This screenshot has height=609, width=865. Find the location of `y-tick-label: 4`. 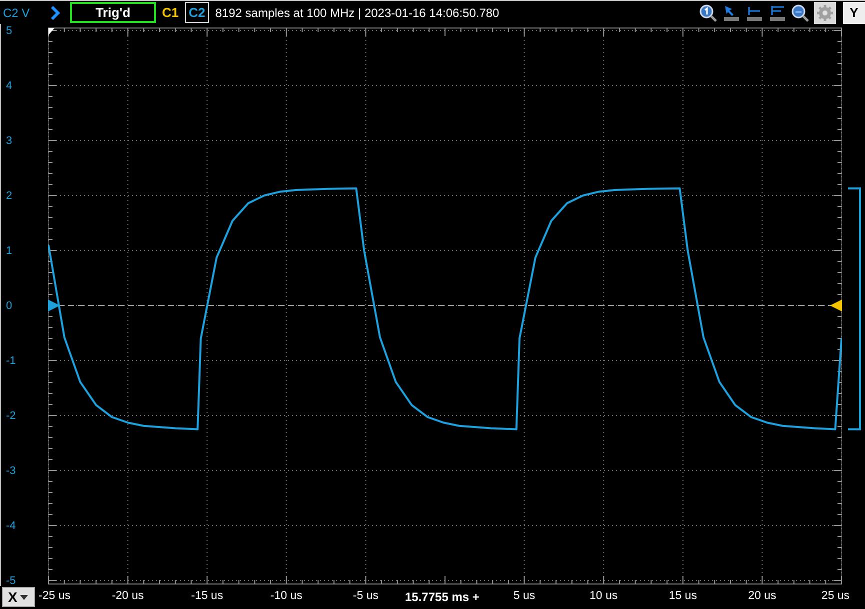

y-tick-label: 4 is located at coordinates (9, 86).